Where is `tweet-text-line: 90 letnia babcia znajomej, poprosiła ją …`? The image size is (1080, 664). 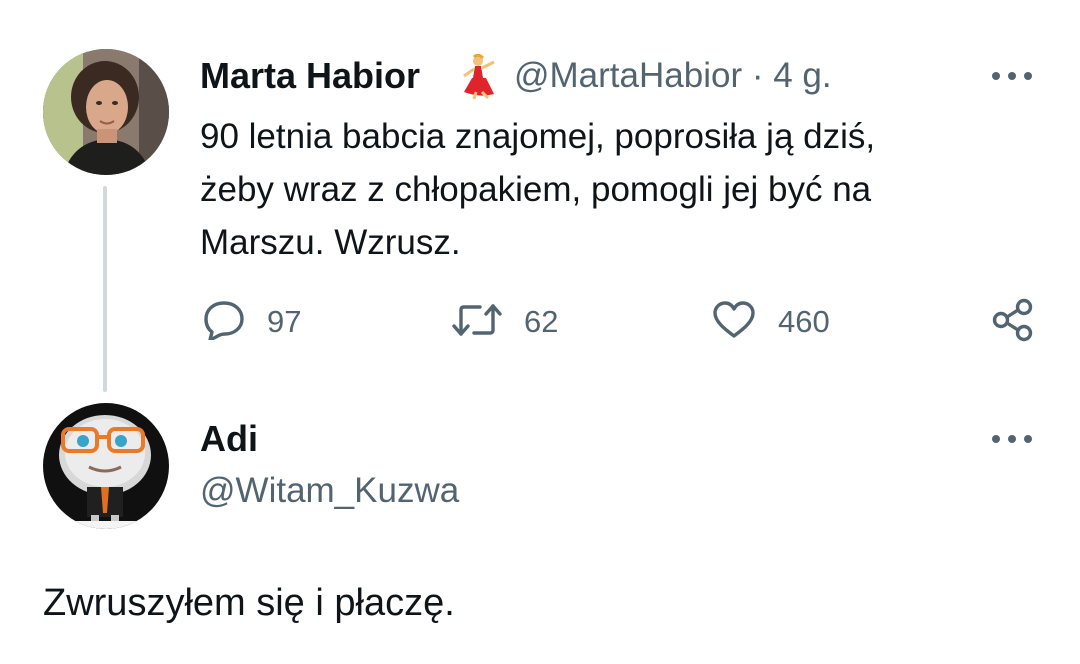 tweet-text-line: 90 letnia babcia znajomej, poprosiła ją … is located at coordinates (538, 136).